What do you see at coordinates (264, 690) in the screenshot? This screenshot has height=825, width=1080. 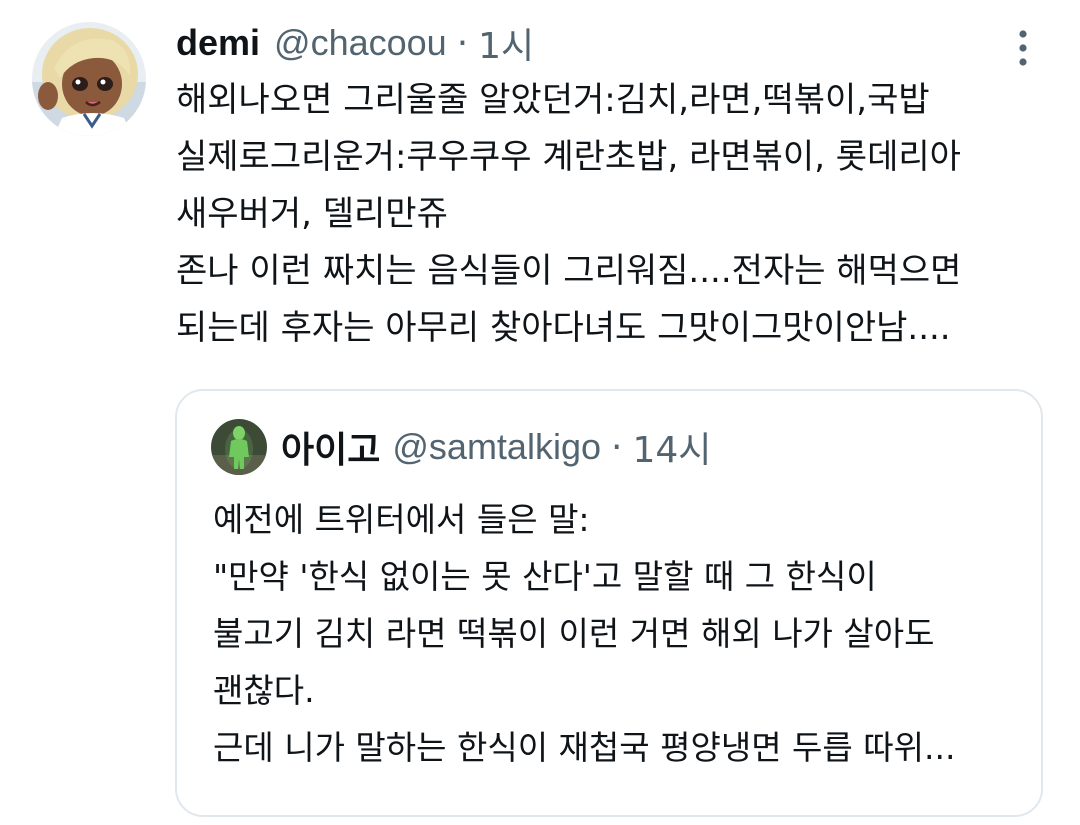 I see `quoted-text-line: 괜찮다.` at bounding box center [264, 690].